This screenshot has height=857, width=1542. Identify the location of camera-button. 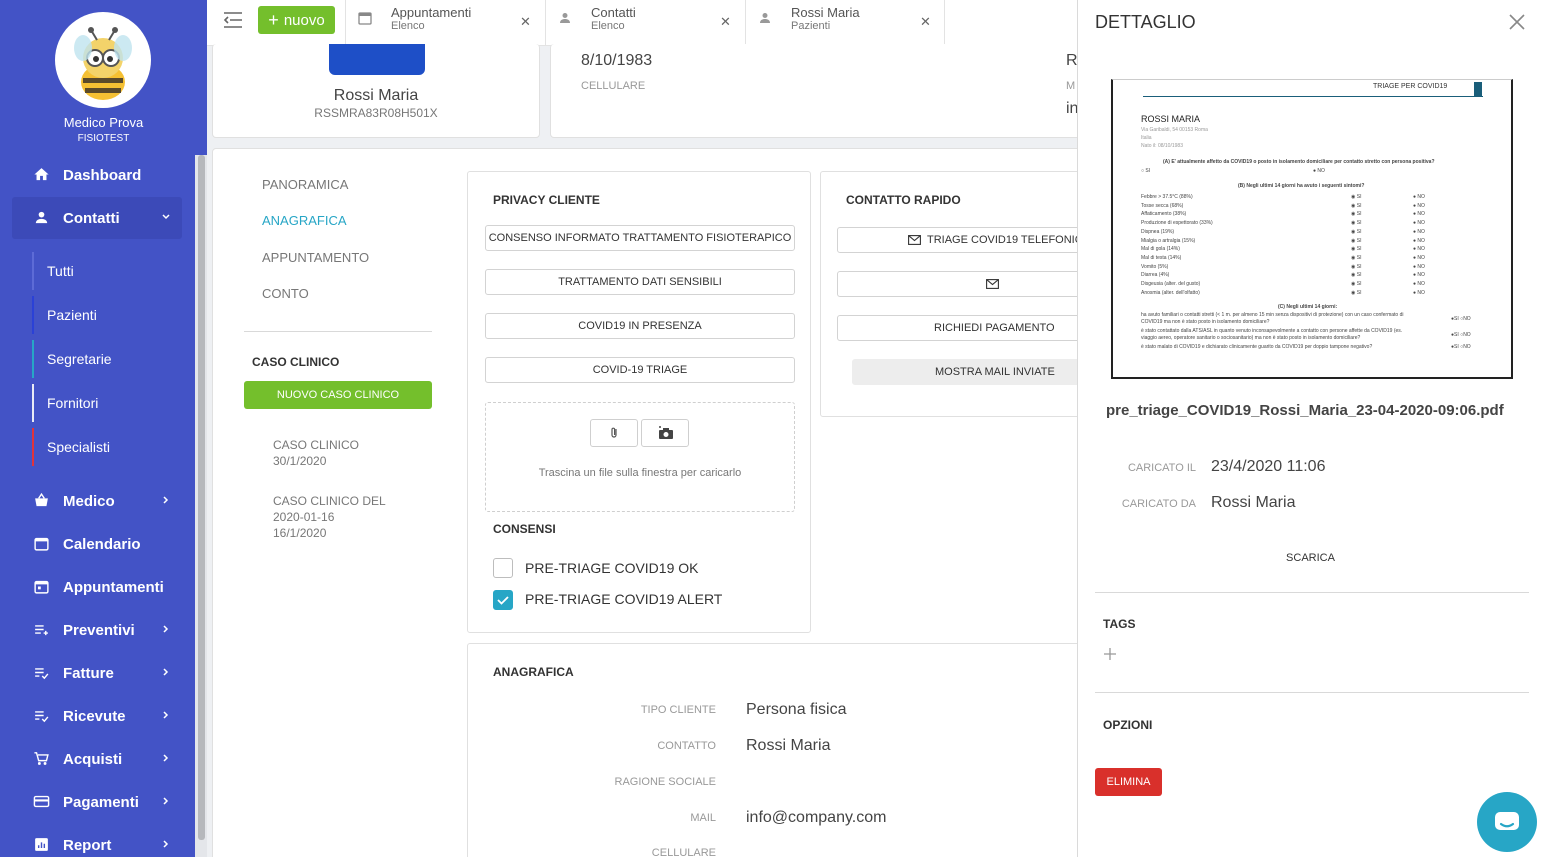
(665, 433).